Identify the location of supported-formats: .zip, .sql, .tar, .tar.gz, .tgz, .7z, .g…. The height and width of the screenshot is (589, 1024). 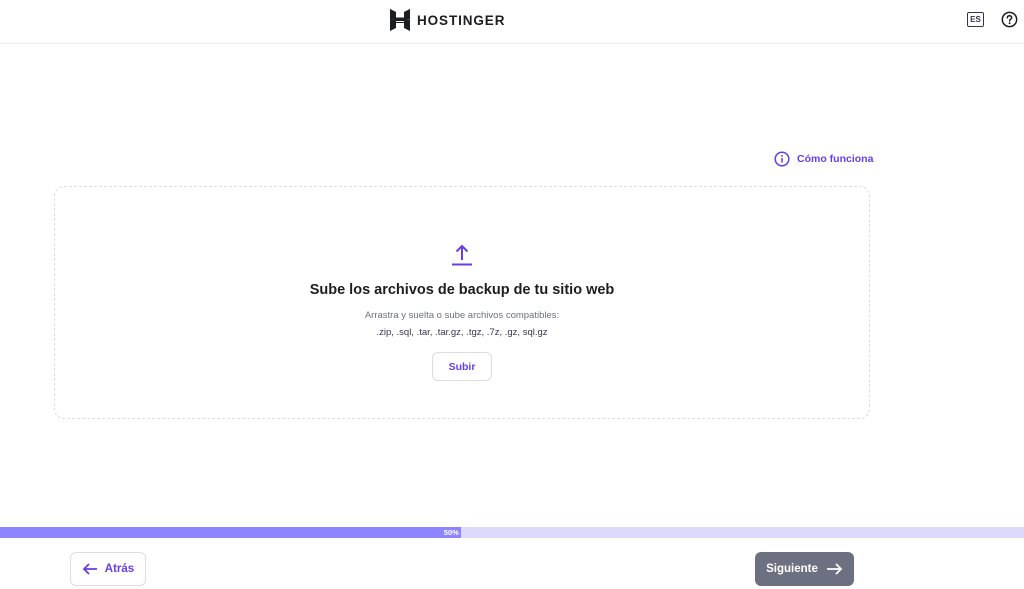
(462, 332).